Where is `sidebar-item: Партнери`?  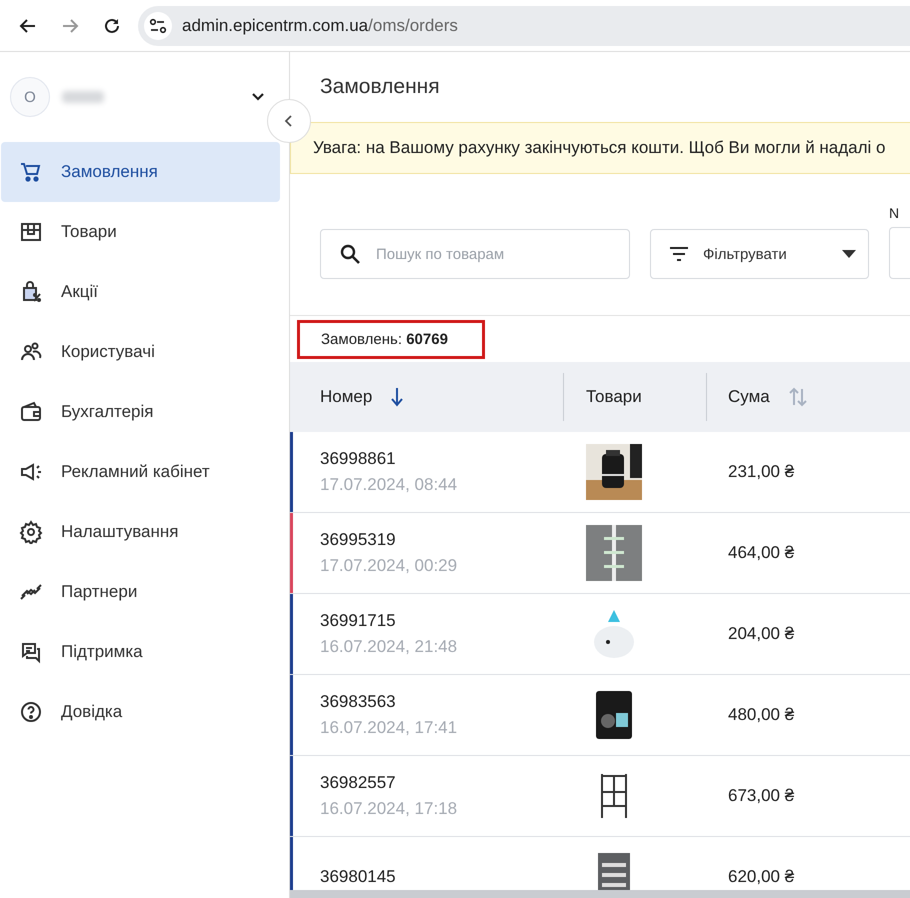 sidebar-item: Партнери is located at coordinates (140, 592).